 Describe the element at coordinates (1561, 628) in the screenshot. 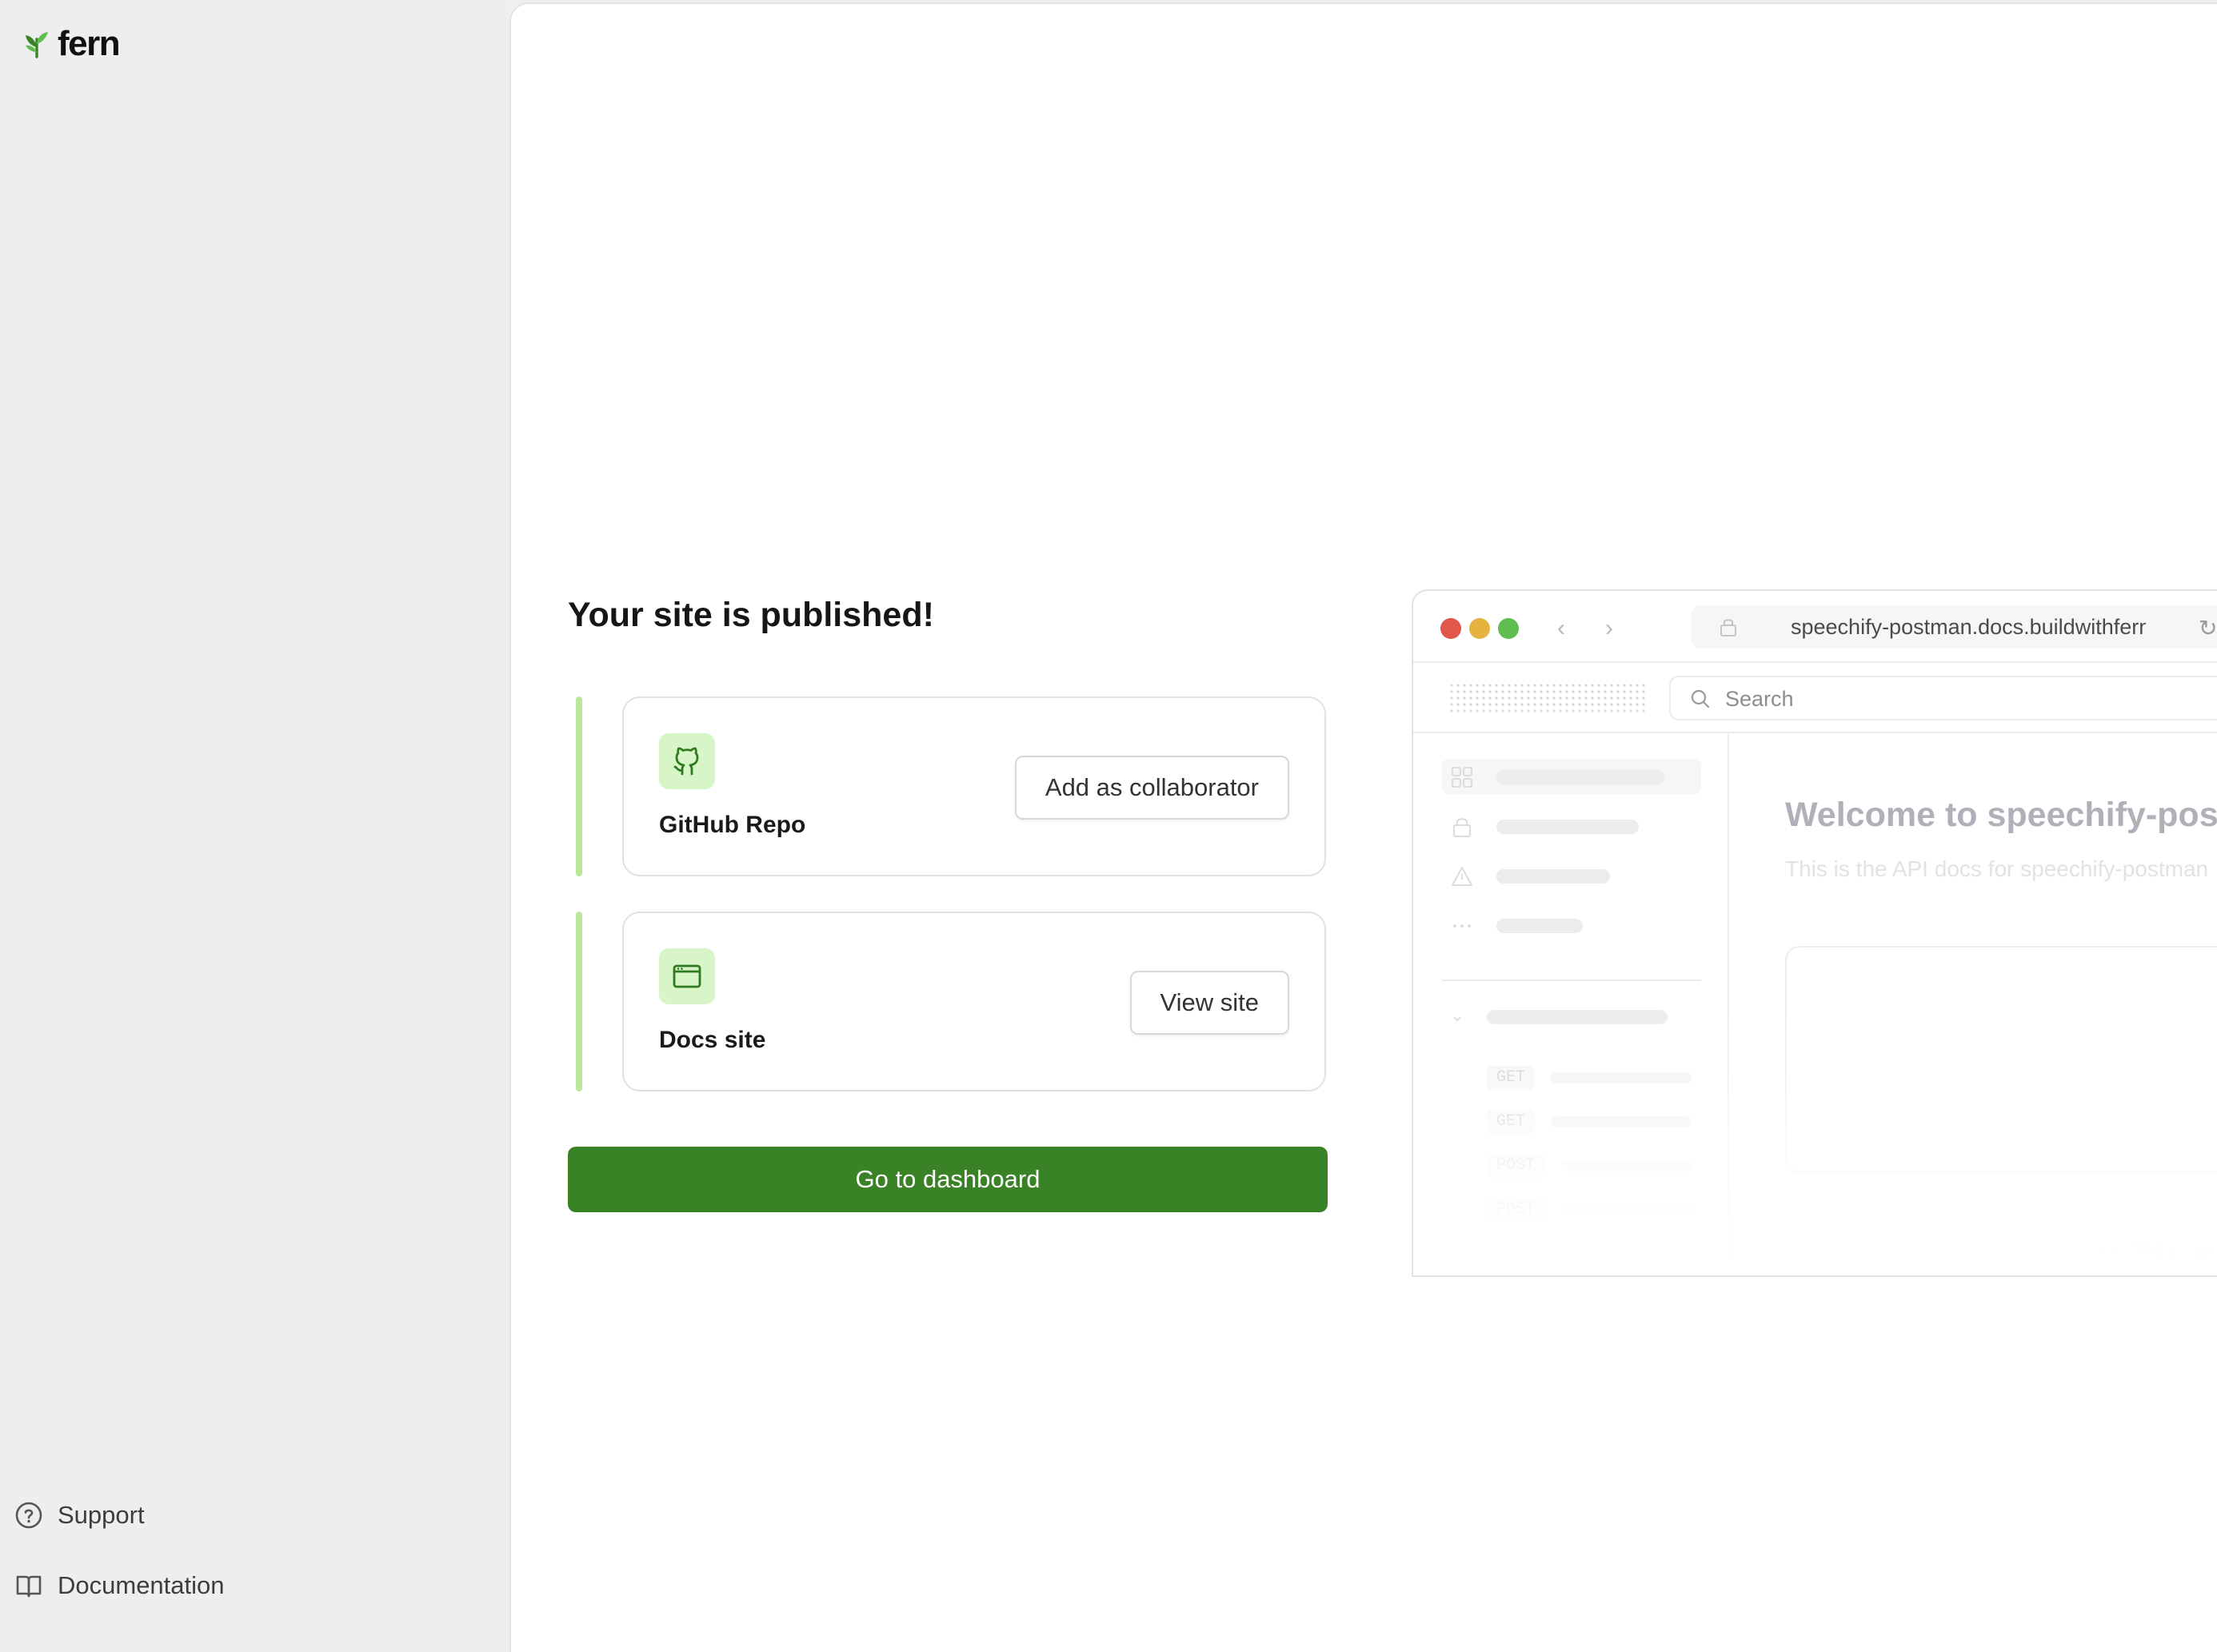

I see `back-arrow-icon: ‹` at that location.